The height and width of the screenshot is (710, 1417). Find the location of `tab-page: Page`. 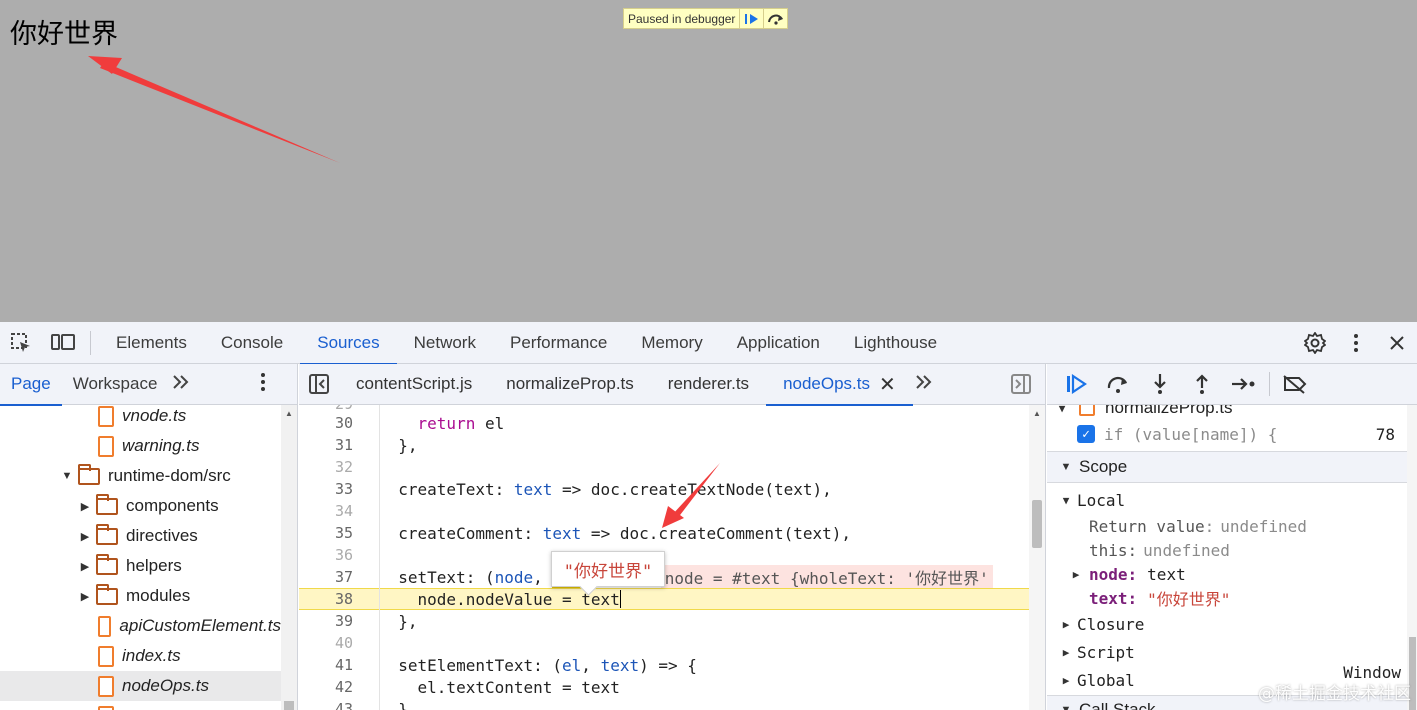

tab-page: Page is located at coordinates (31, 385).